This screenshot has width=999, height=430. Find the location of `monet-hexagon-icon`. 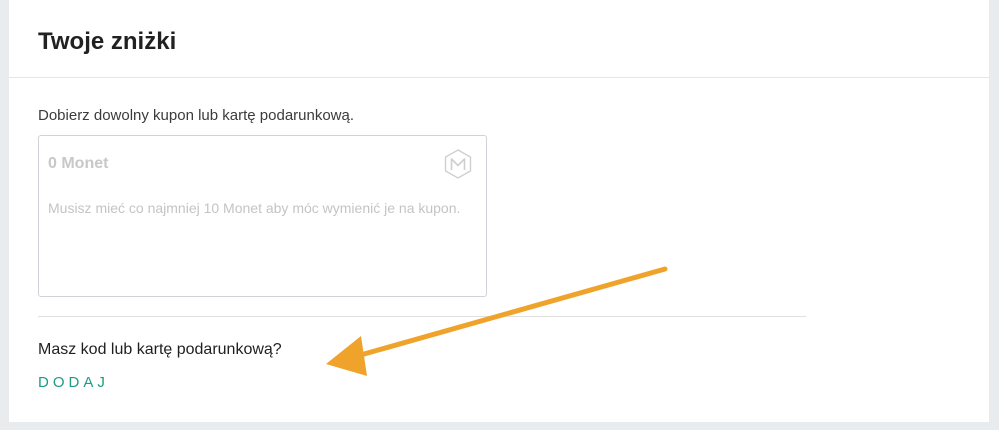

monet-hexagon-icon is located at coordinates (458, 164).